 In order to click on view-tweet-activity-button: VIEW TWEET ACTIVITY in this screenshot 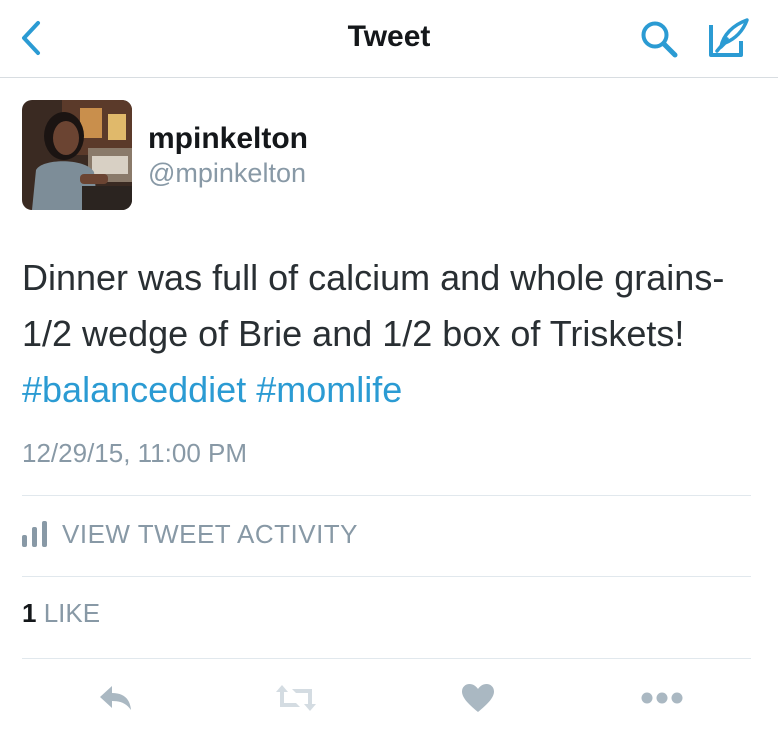, I will do `click(190, 534)`.